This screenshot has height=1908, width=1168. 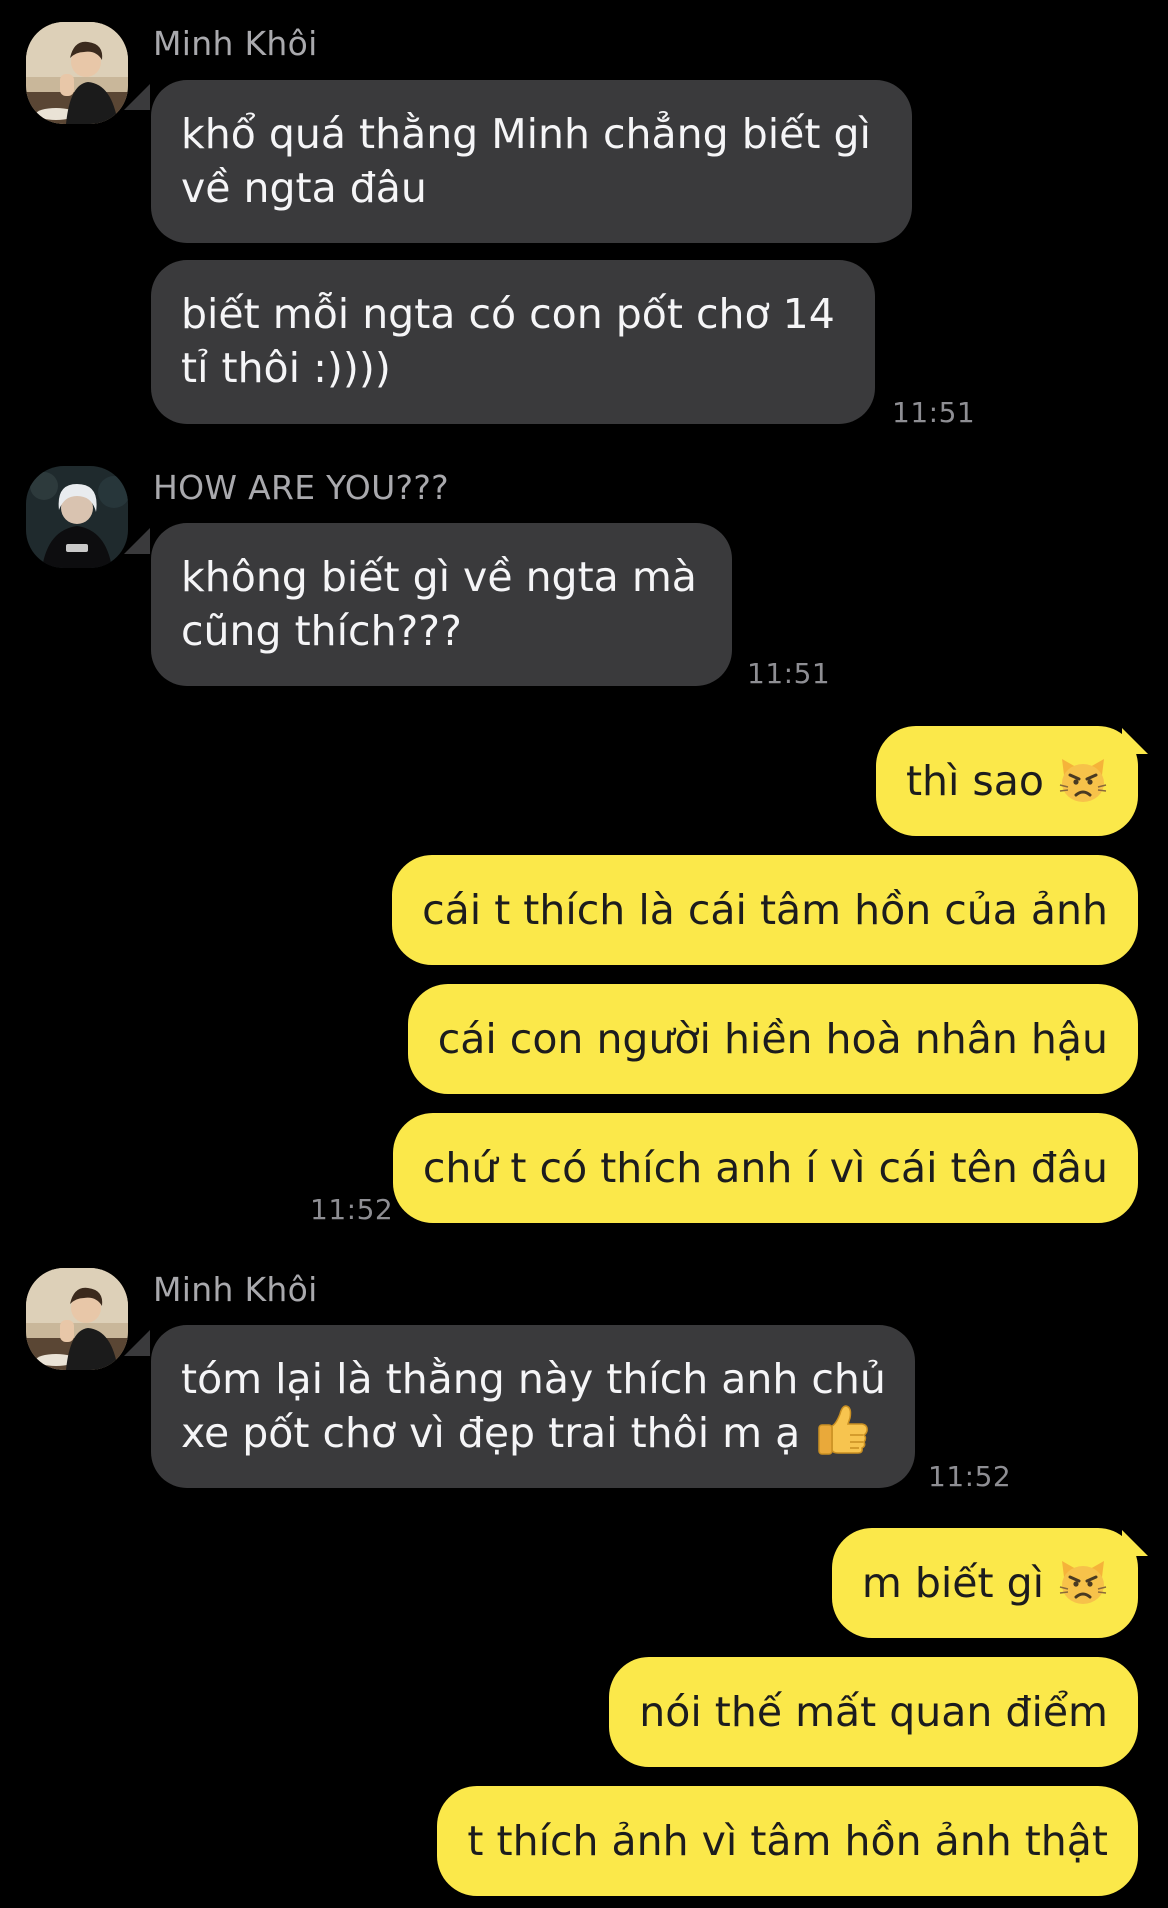 I want to click on message-text: chứ t có thích anh í vì cái tên đâu, so click(x=765, y=1168).